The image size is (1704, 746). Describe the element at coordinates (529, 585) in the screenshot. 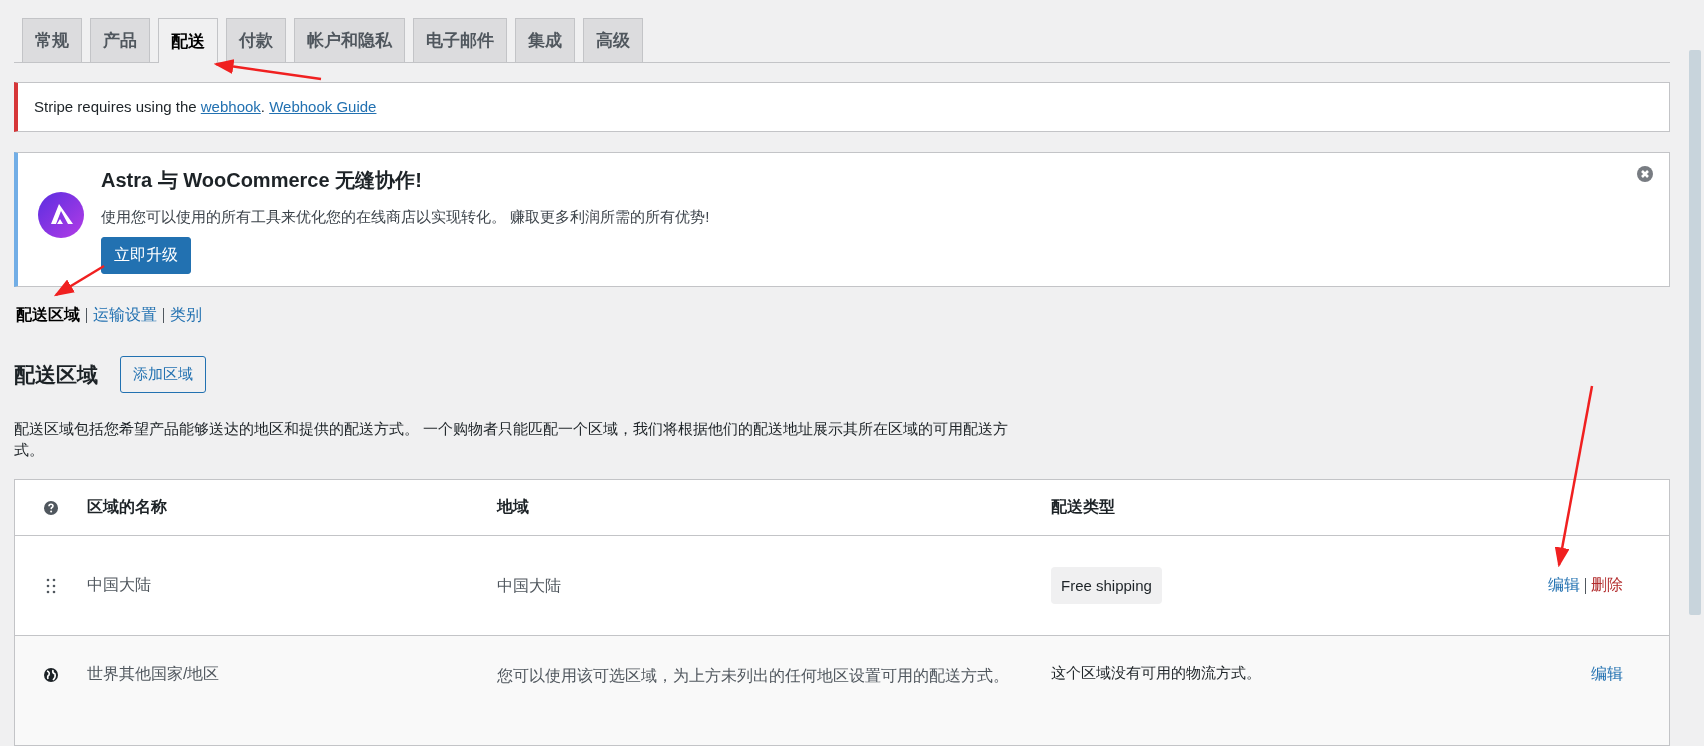

I see `zone-region: 中国大陆` at that location.